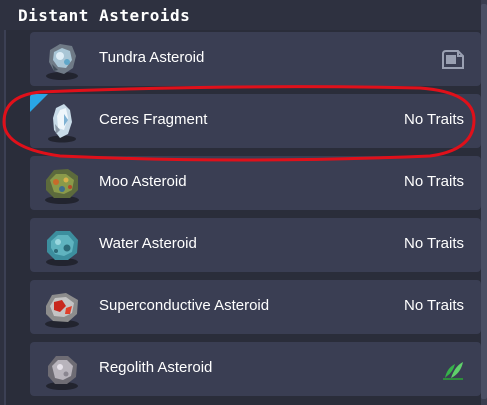 The height and width of the screenshot is (405, 487). Describe the element at coordinates (143, 181) in the screenshot. I see `asteroid-name: Moo Asteroid` at that location.